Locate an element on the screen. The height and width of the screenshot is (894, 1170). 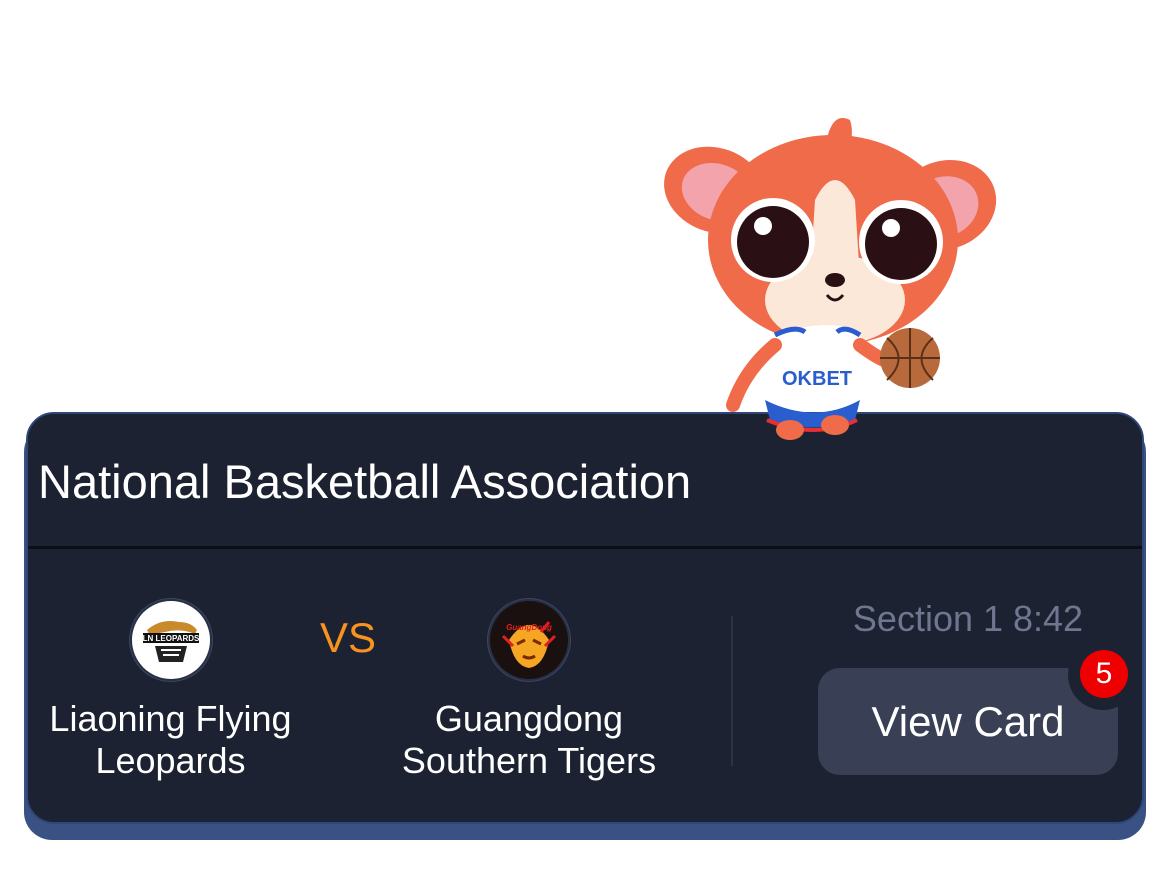
away-logo-text: GuangDong is located at coordinates (529, 627).